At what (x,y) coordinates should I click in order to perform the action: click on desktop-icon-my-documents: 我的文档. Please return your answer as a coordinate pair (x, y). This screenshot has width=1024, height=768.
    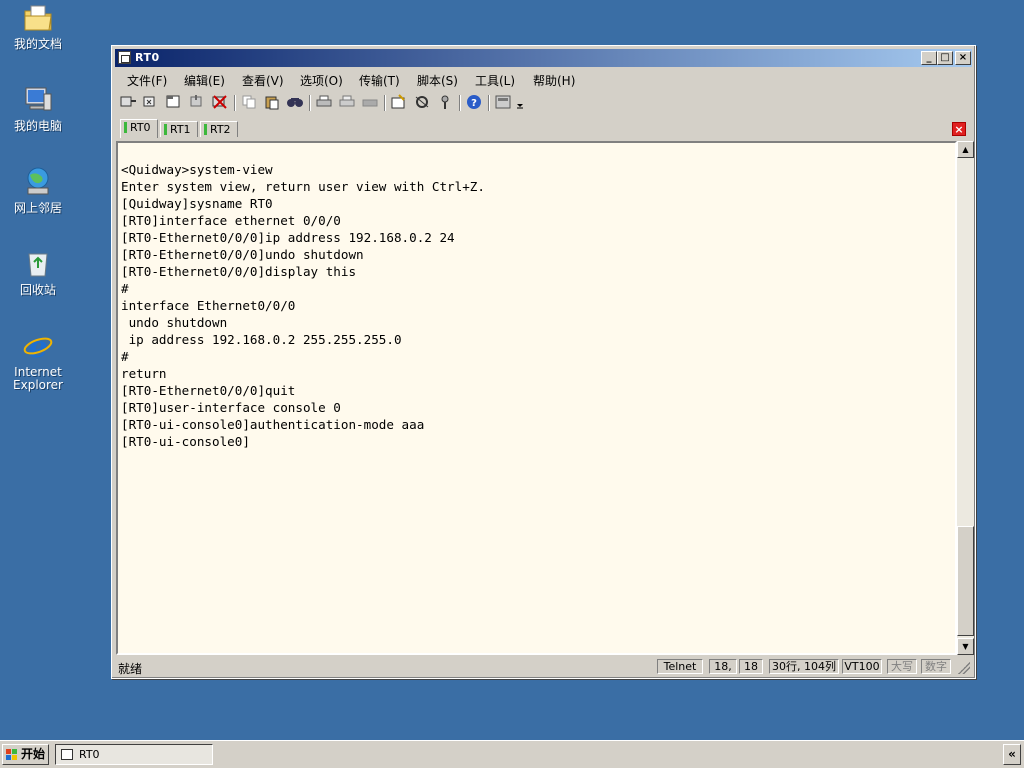
    Looking at the image, I should click on (38, 26).